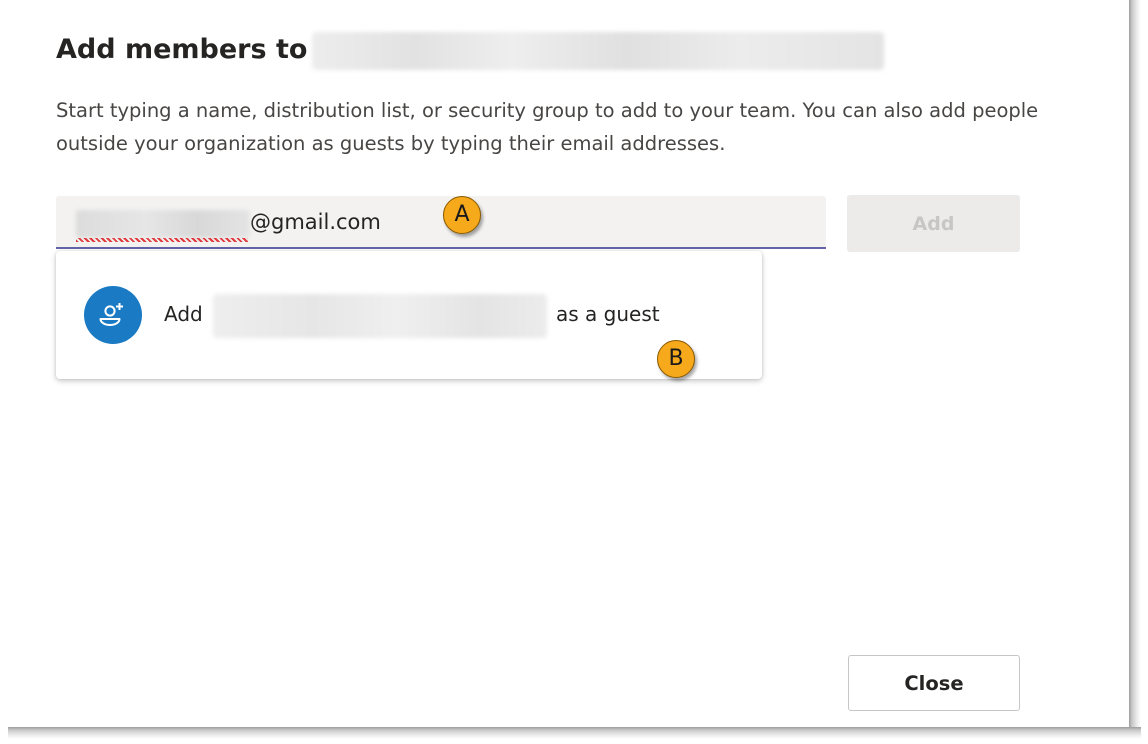 The image size is (1148, 744). Describe the element at coordinates (598, 51) in the screenshot. I see `team-name-redacted` at that location.